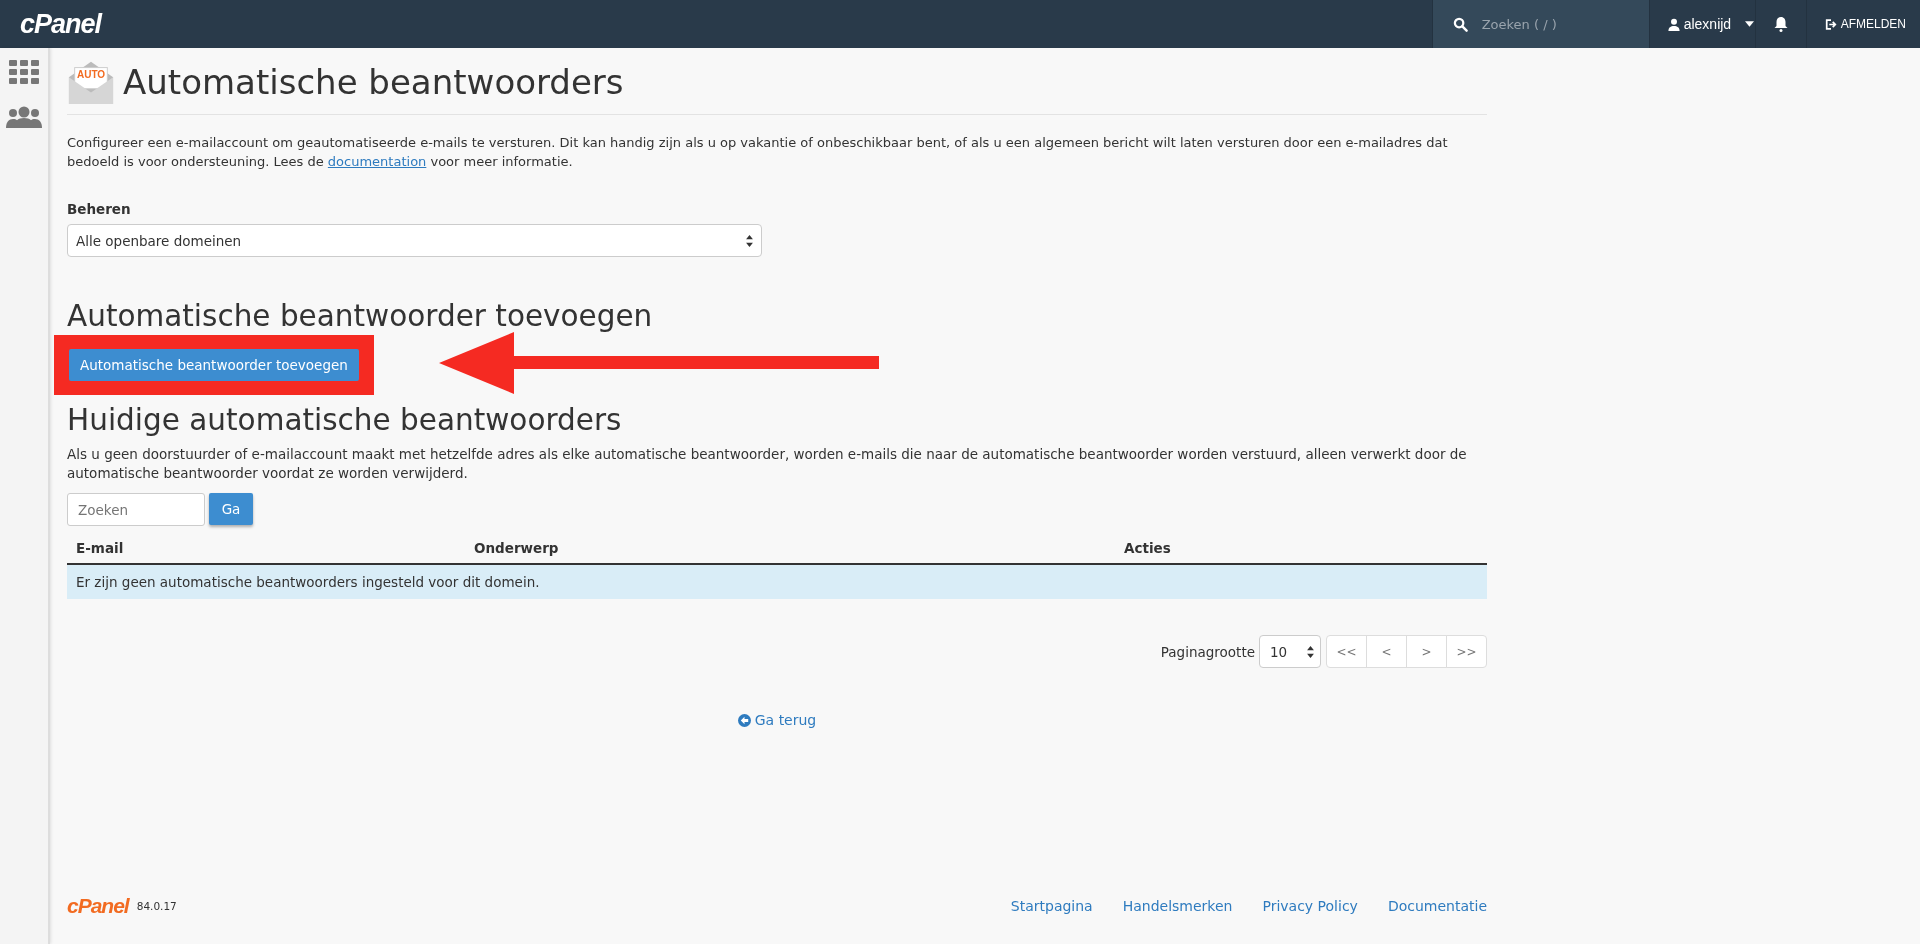 Image resolution: width=1920 pixels, height=944 pixels. What do you see at coordinates (1177, 906) in the screenshot?
I see `footer-link: Handelsmerken` at bounding box center [1177, 906].